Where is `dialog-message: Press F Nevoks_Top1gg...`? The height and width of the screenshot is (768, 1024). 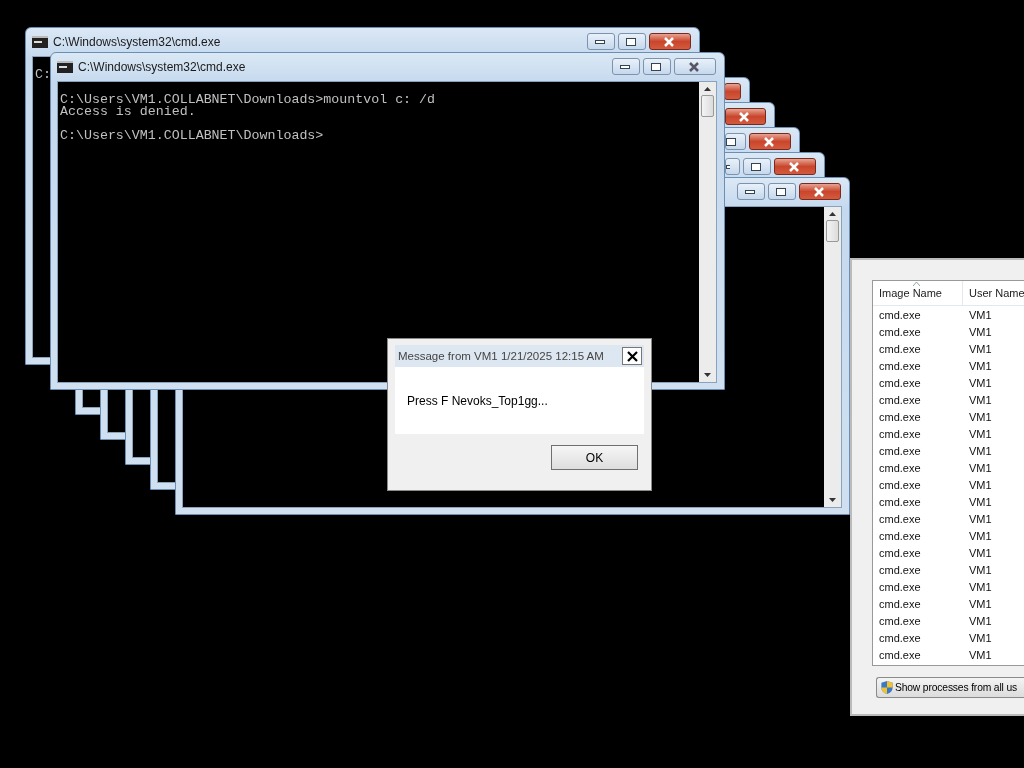
dialog-message: Press F Nevoks_Top1gg... is located at coordinates (477, 400).